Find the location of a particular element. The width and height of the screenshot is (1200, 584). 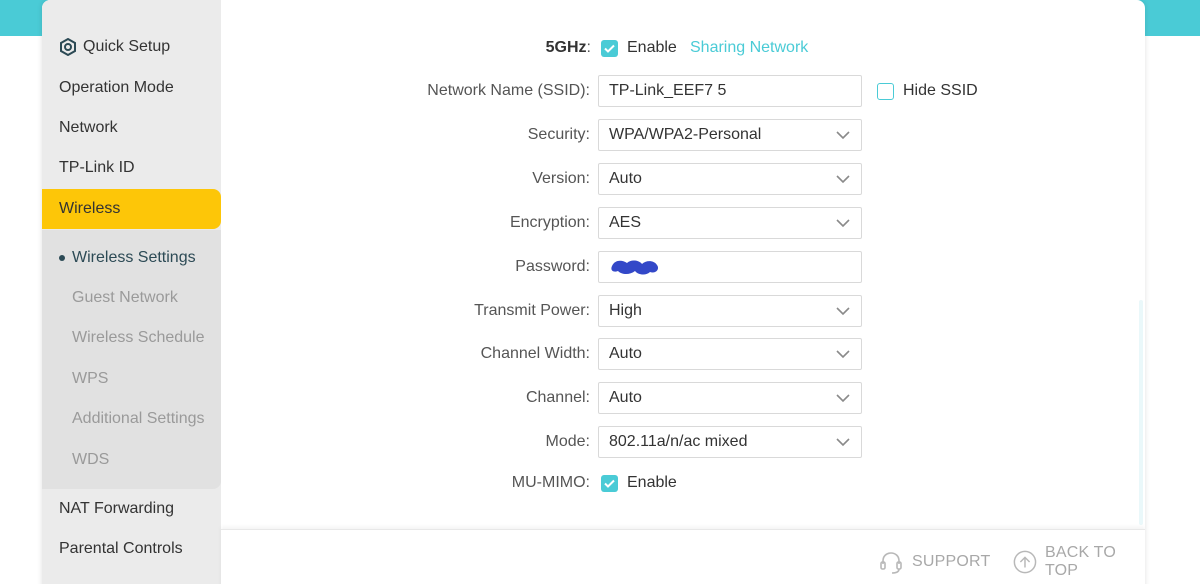

sidebar-item-label: Wireless is located at coordinates (90, 208).